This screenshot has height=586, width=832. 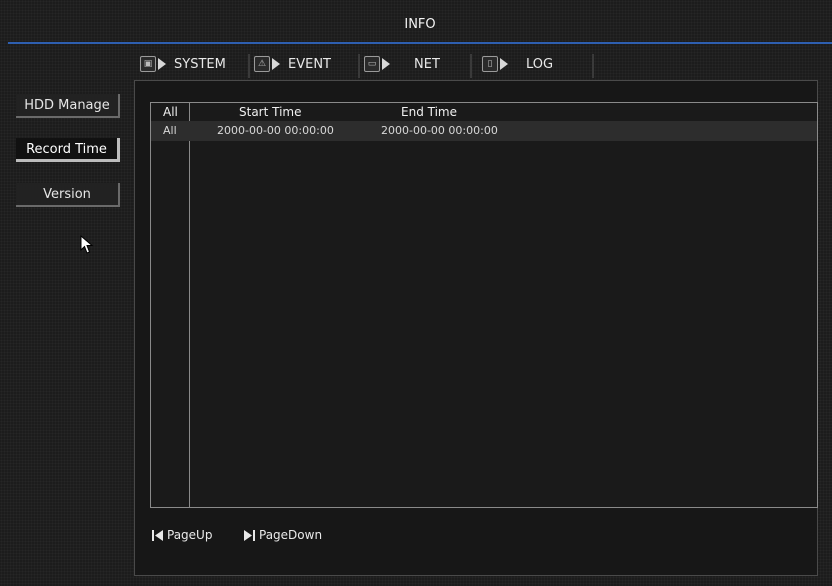 I want to click on column-header-end-time: End Time, so click(x=429, y=112).